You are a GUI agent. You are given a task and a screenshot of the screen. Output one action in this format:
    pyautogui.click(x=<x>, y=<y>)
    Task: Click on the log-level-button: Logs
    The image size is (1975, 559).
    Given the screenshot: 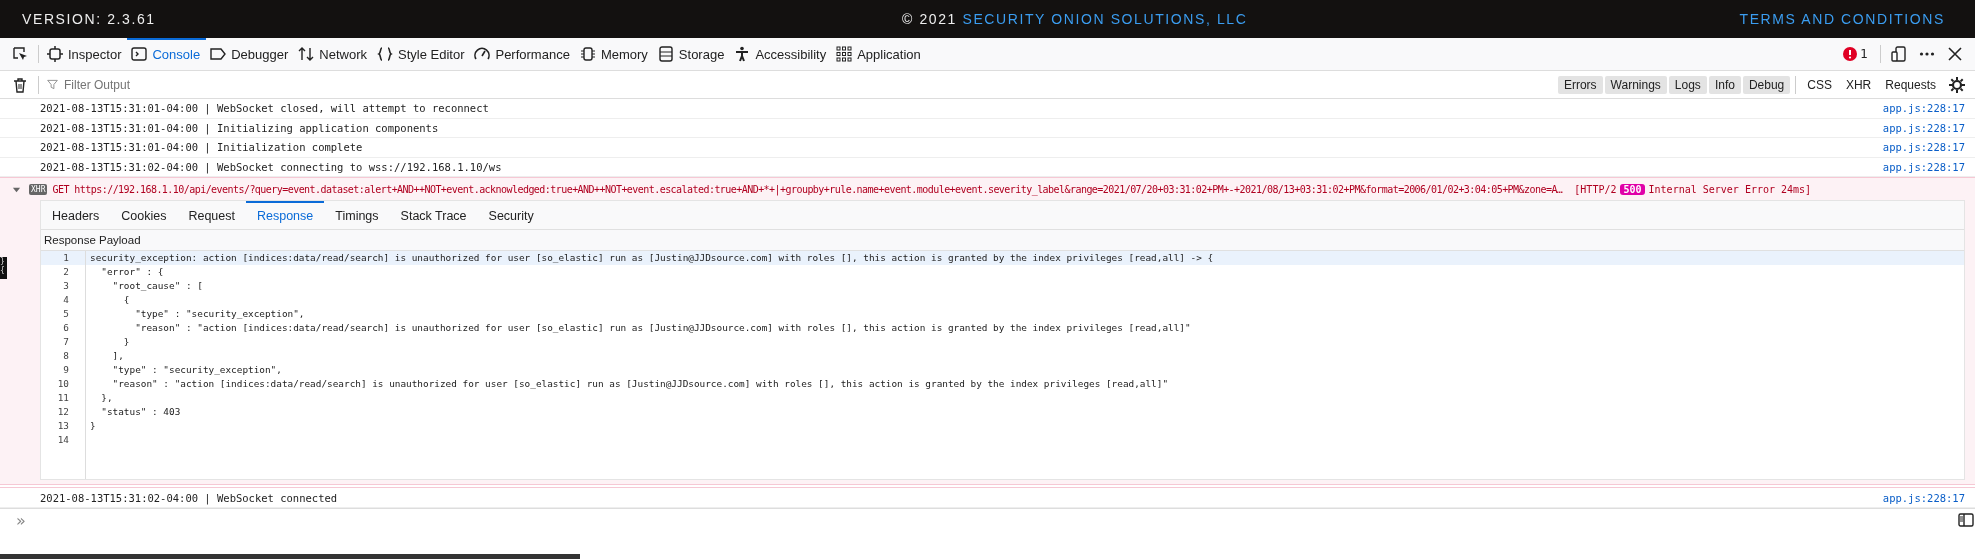 What is the action you would take?
    pyautogui.click(x=1687, y=84)
    